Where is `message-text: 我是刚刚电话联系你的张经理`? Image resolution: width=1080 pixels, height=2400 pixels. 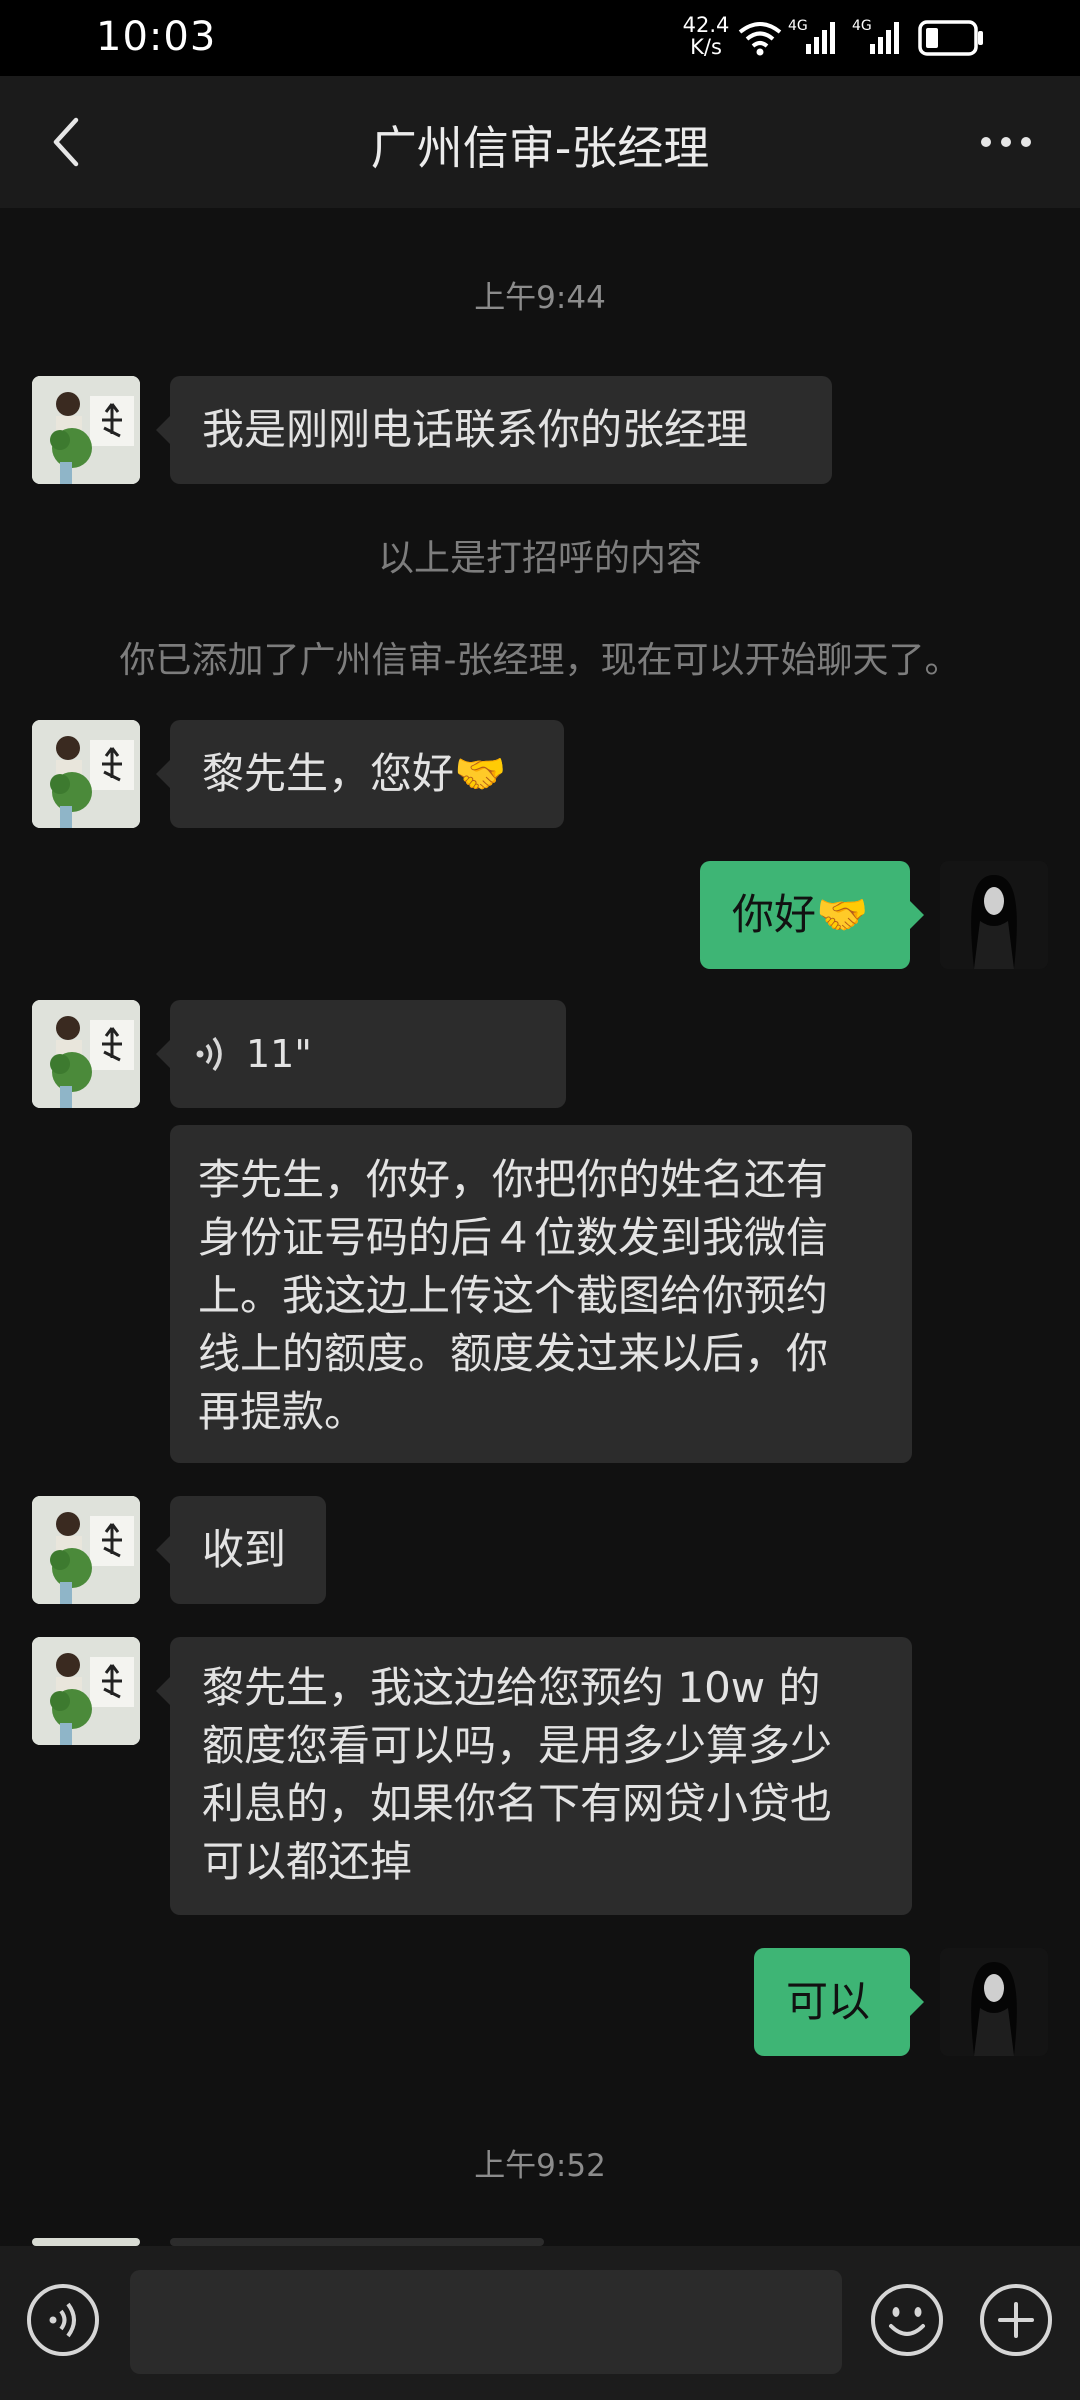
message-text: 我是刚刚电话联系你的张经理 is located at coordinates (475, 429).